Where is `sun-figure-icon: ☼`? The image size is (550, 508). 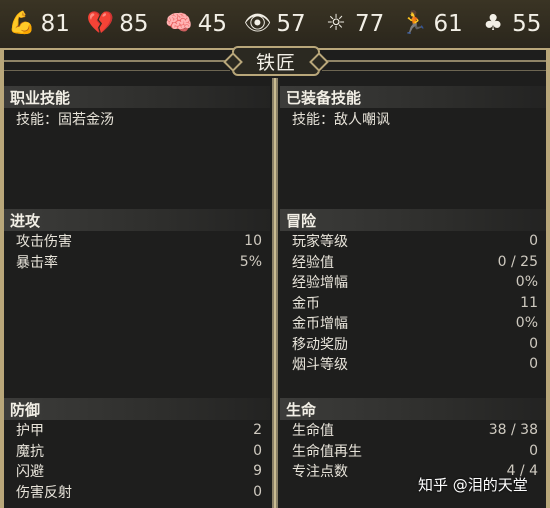
sun-figure-icon: ☼ is located at coordinates (336, 23).